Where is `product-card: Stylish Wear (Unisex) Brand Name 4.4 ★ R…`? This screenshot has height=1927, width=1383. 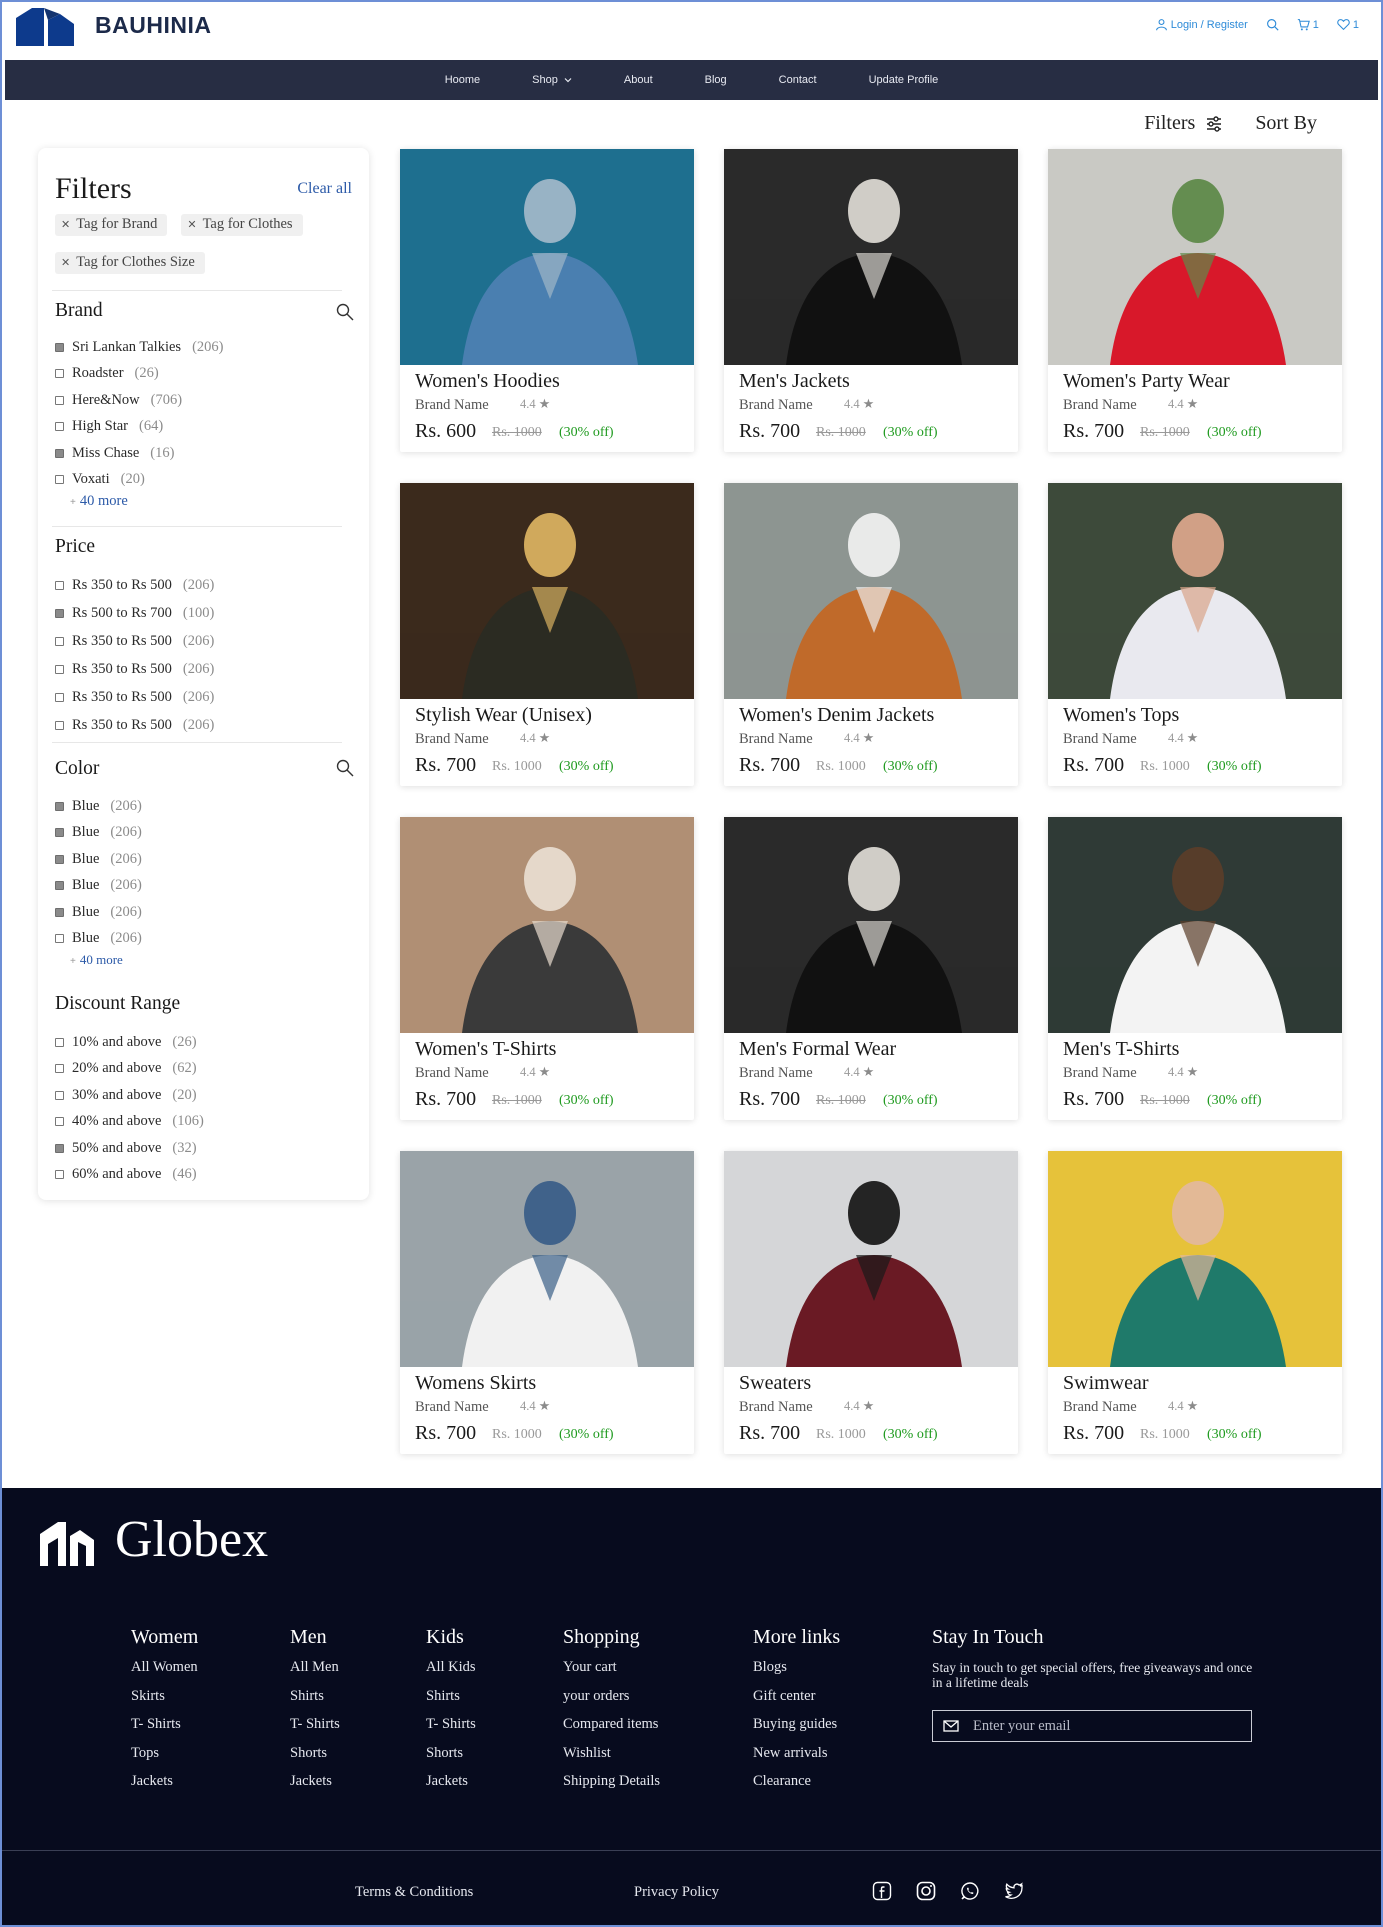
product-card: Stylish Wear (Unisex) Brand Name 4.4 ★ R… is located at coordinates (547, 634).